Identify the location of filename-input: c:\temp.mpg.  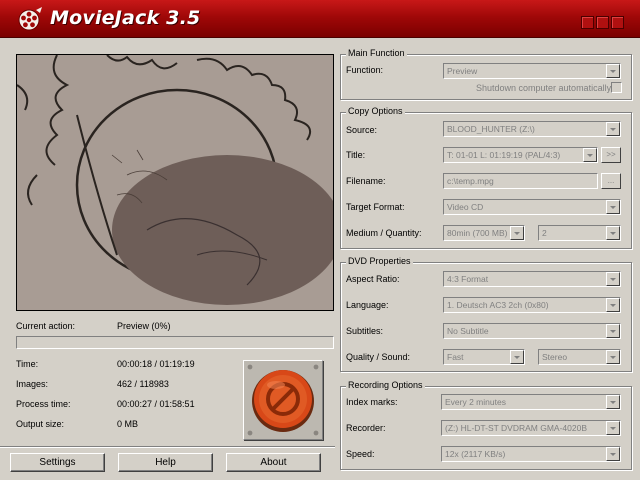
(520, 181).